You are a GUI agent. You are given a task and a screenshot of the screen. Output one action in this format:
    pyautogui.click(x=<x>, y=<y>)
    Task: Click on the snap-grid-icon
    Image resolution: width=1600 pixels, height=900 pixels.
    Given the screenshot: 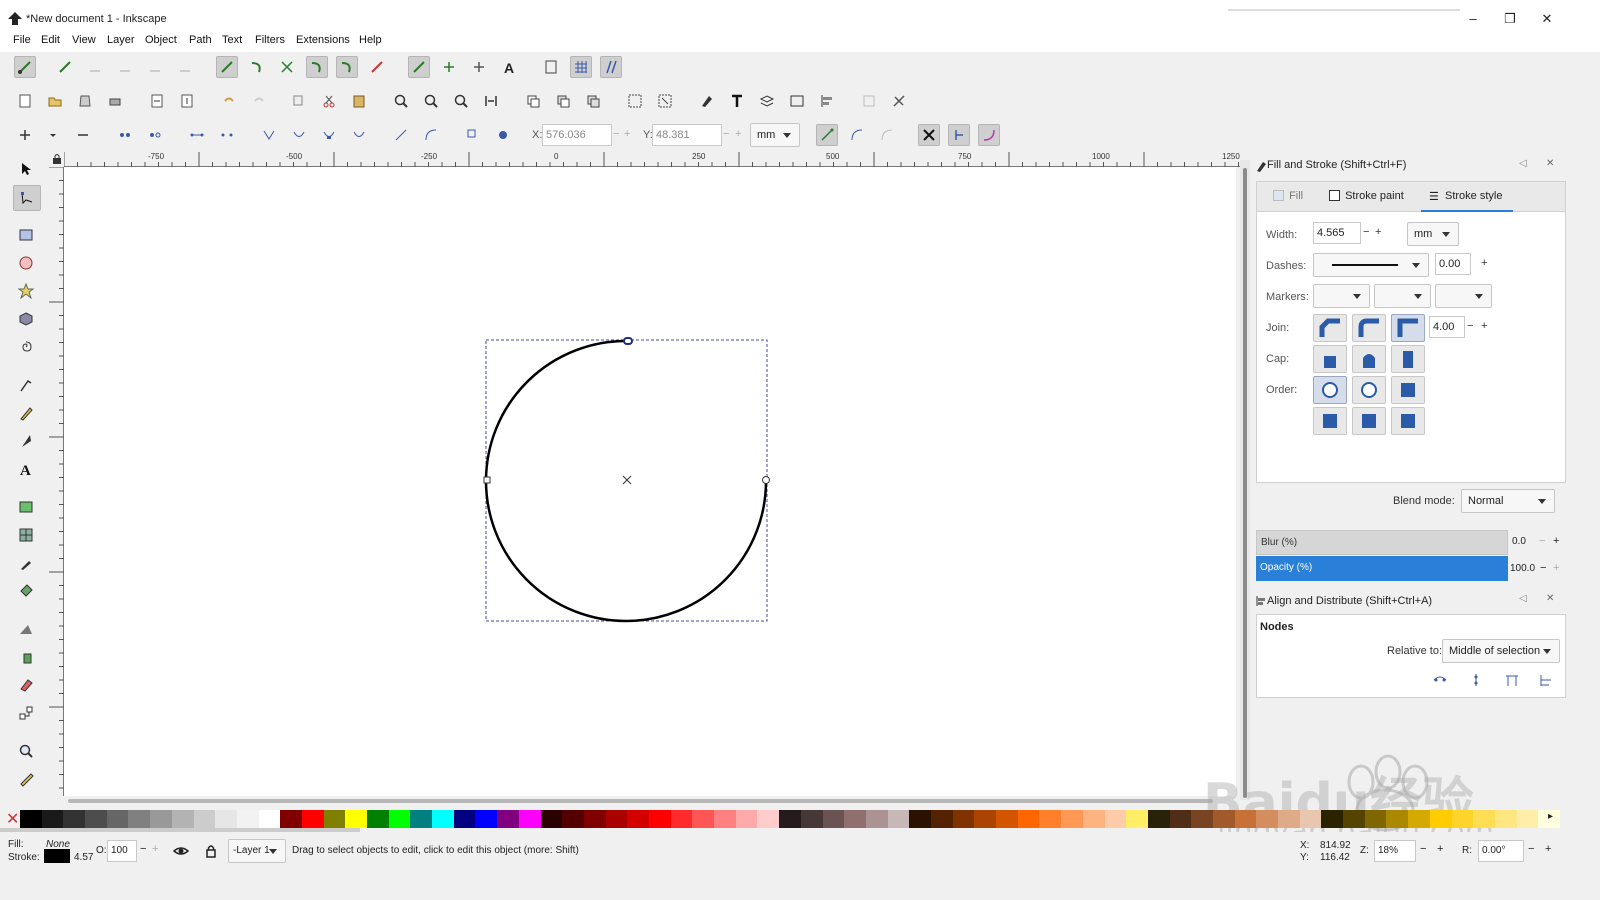 What is the action you would take?
    pyautogui.click(x=581, y=67)
    